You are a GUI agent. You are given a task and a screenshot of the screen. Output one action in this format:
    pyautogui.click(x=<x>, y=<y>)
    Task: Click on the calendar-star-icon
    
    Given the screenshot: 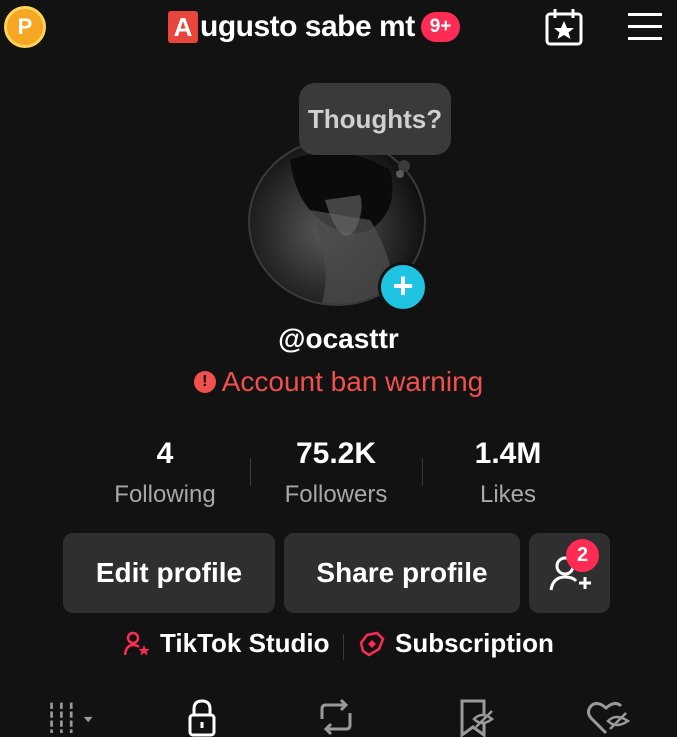 What is the action you would take?
    pyautogui.click(x=564, y=27)
    